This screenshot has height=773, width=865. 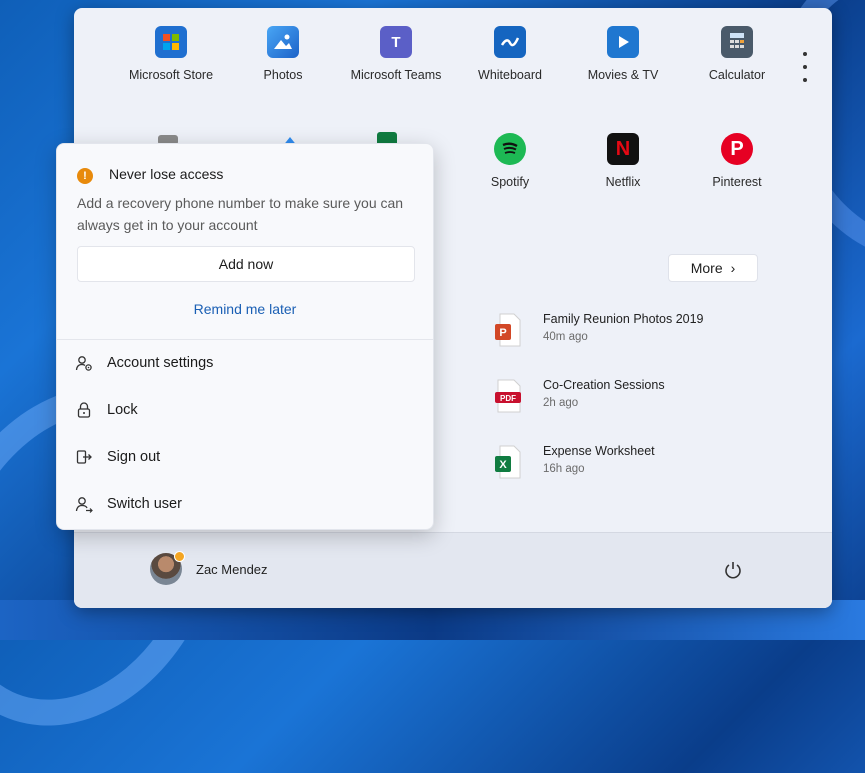 What do you see at coordinates (737, 149) in the screenshot?
I see `pinterest-icon: P` at bounding box center [737, 149].